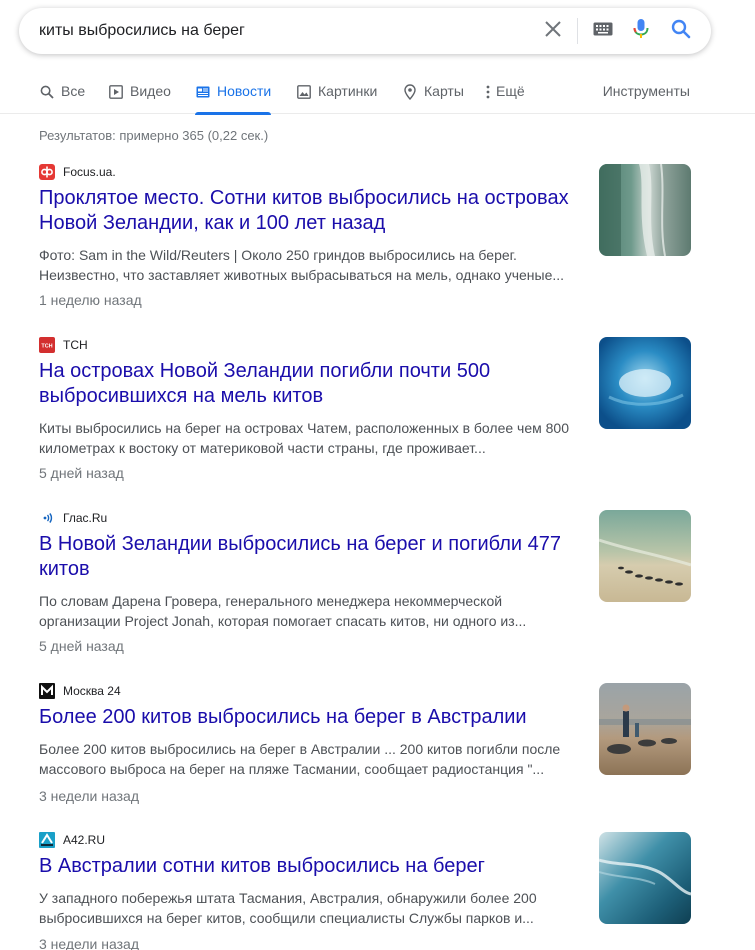  Describe the element at coordinates (348, 91) in the screenshot. I see `tab-label: Картинки` at that location.